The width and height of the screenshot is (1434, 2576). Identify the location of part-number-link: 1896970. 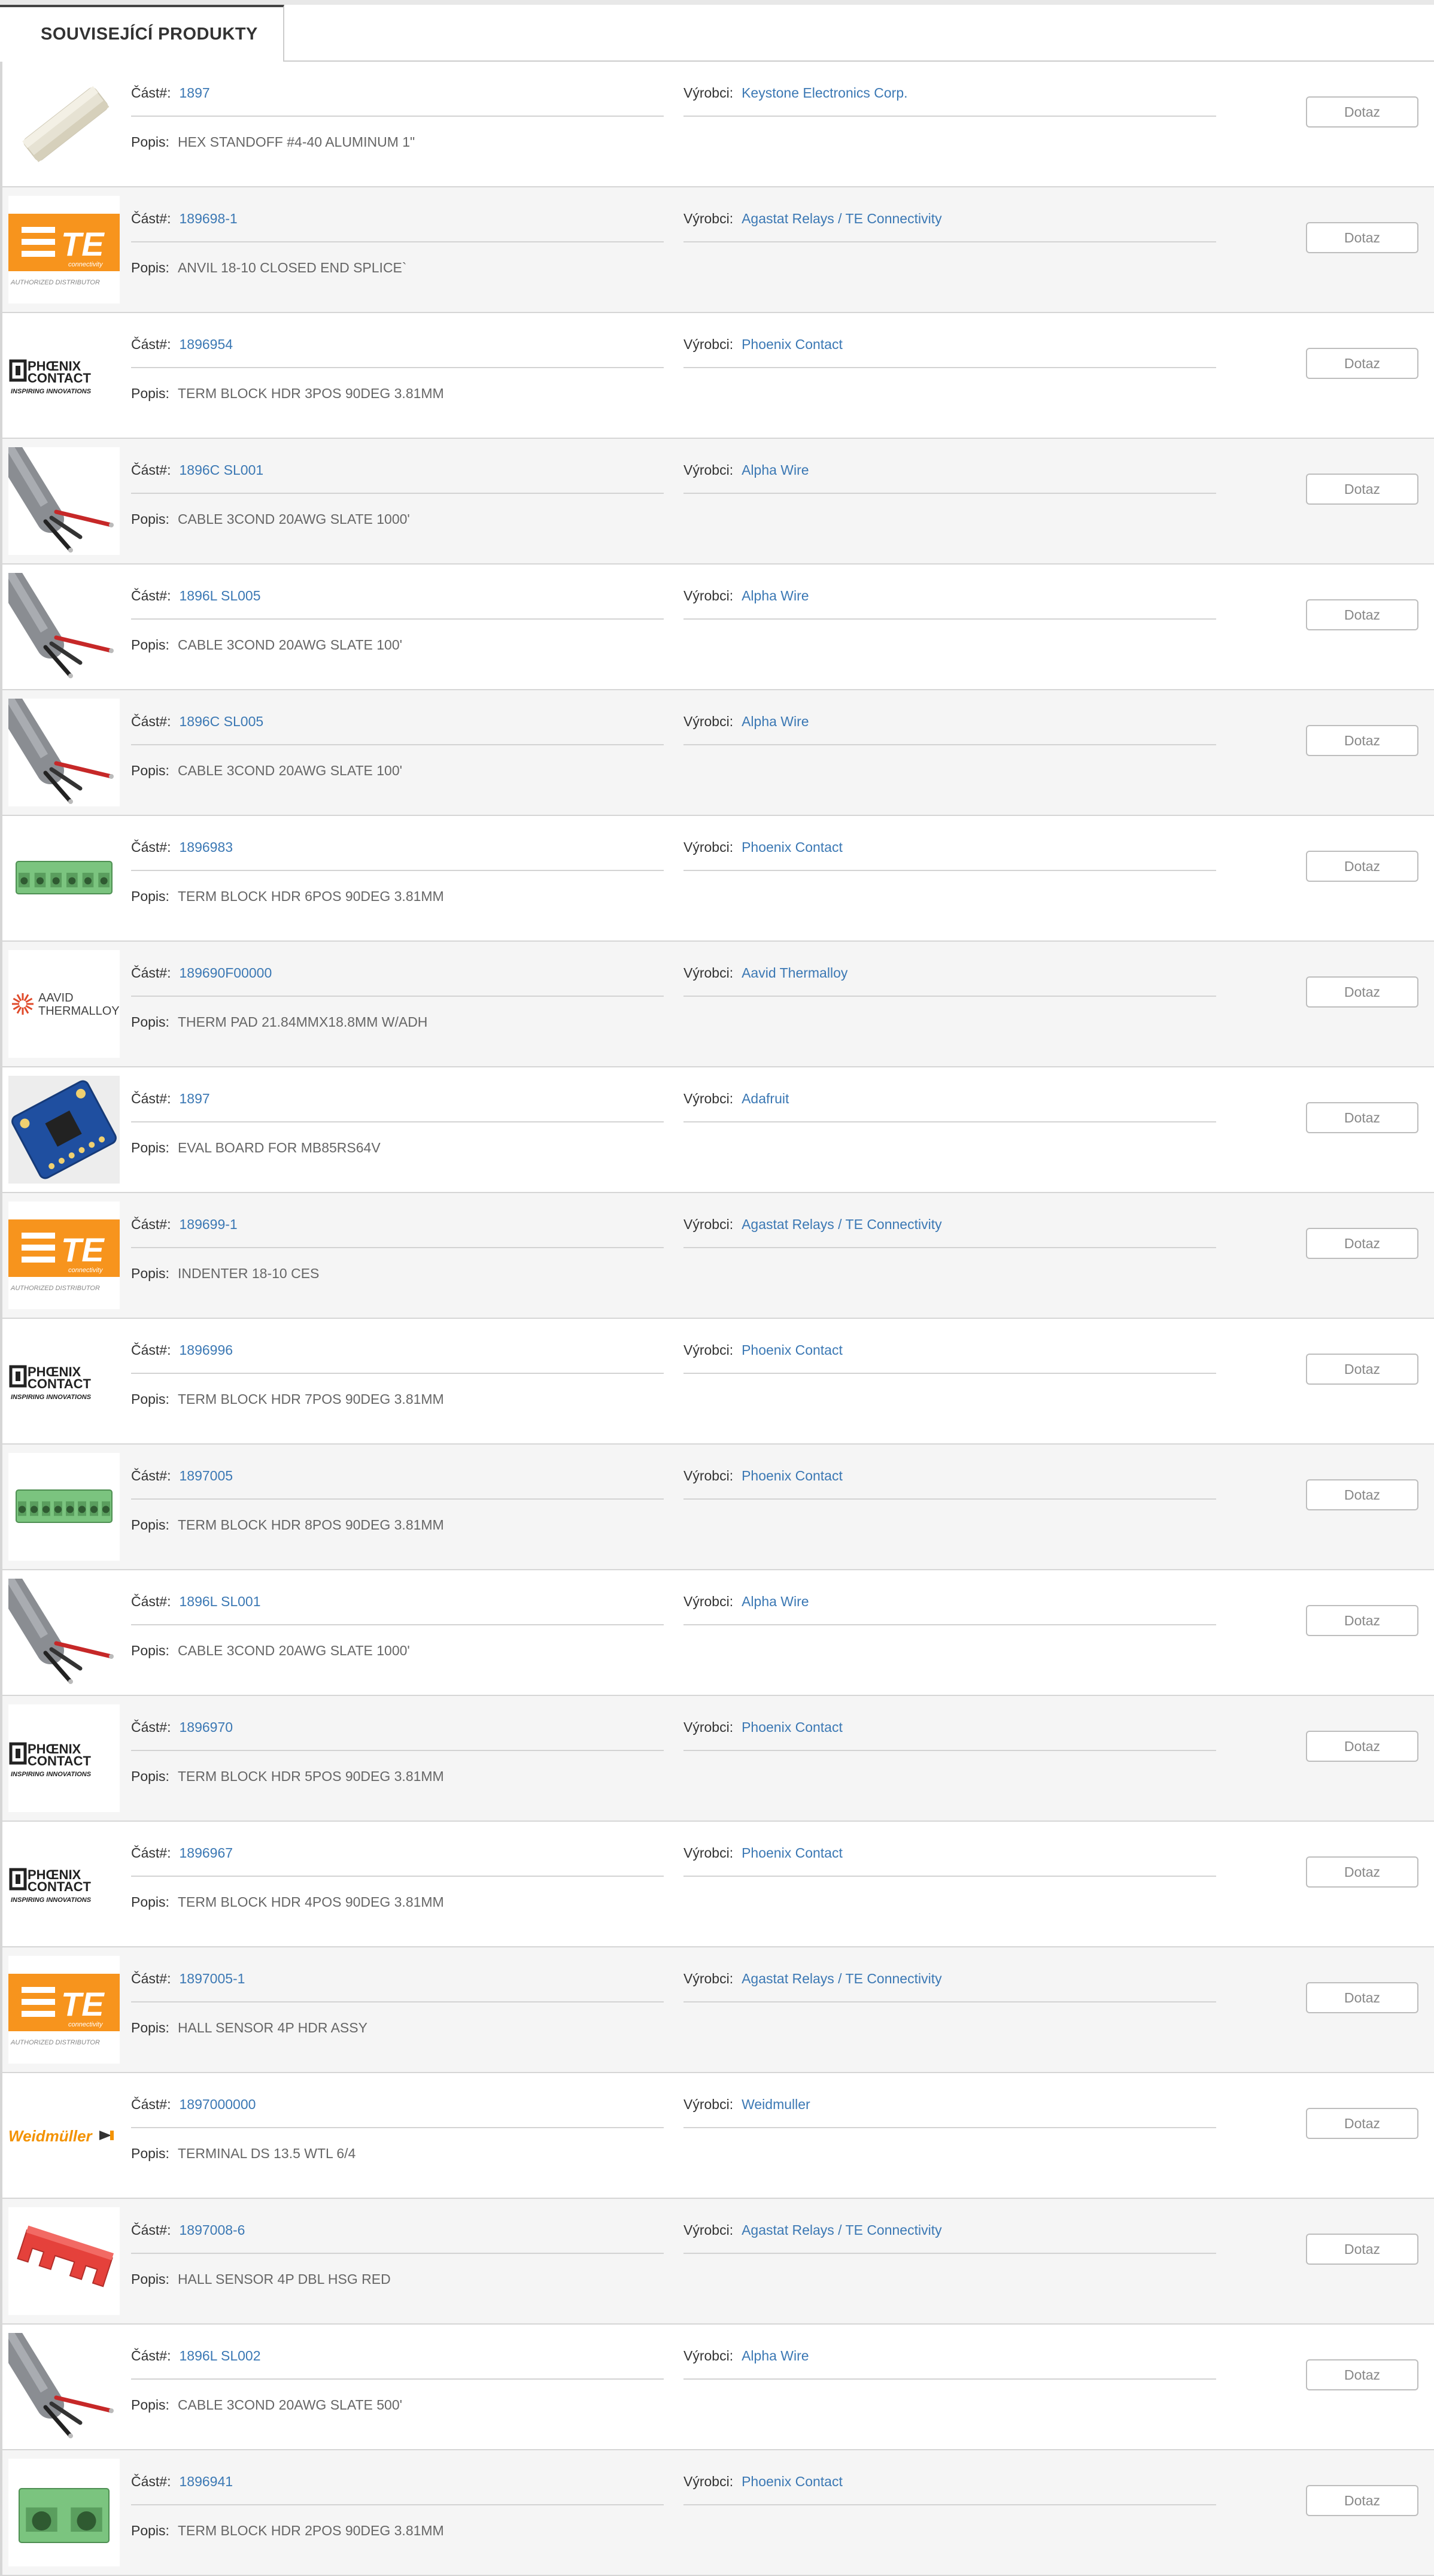
(206, 1727).